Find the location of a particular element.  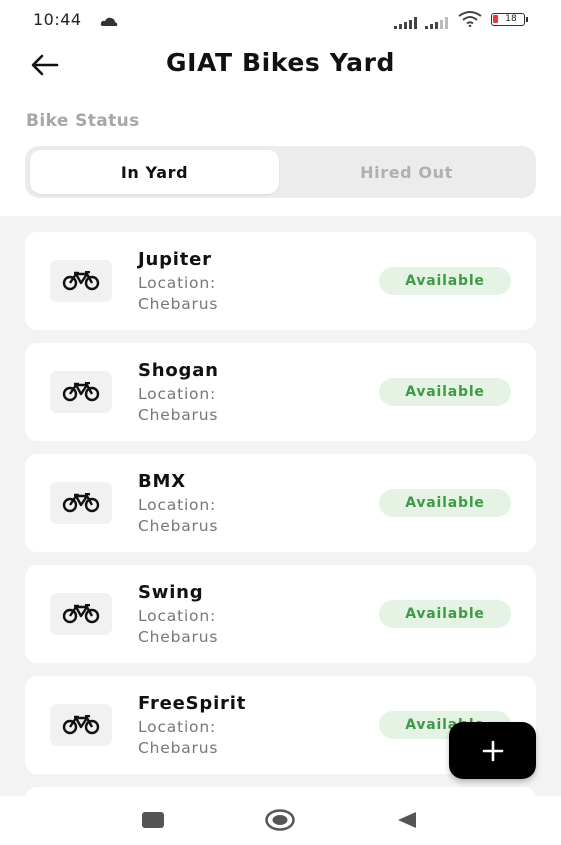

cloud-icon is located at coordinates (109, 21).